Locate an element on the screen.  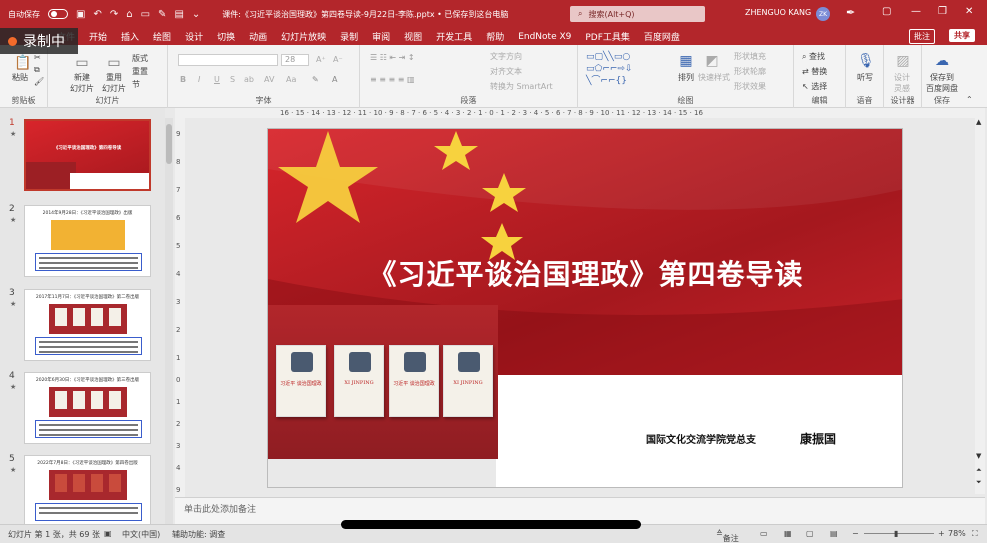
grow-font-icon: A⁺ is located at coordinates (321, 59).